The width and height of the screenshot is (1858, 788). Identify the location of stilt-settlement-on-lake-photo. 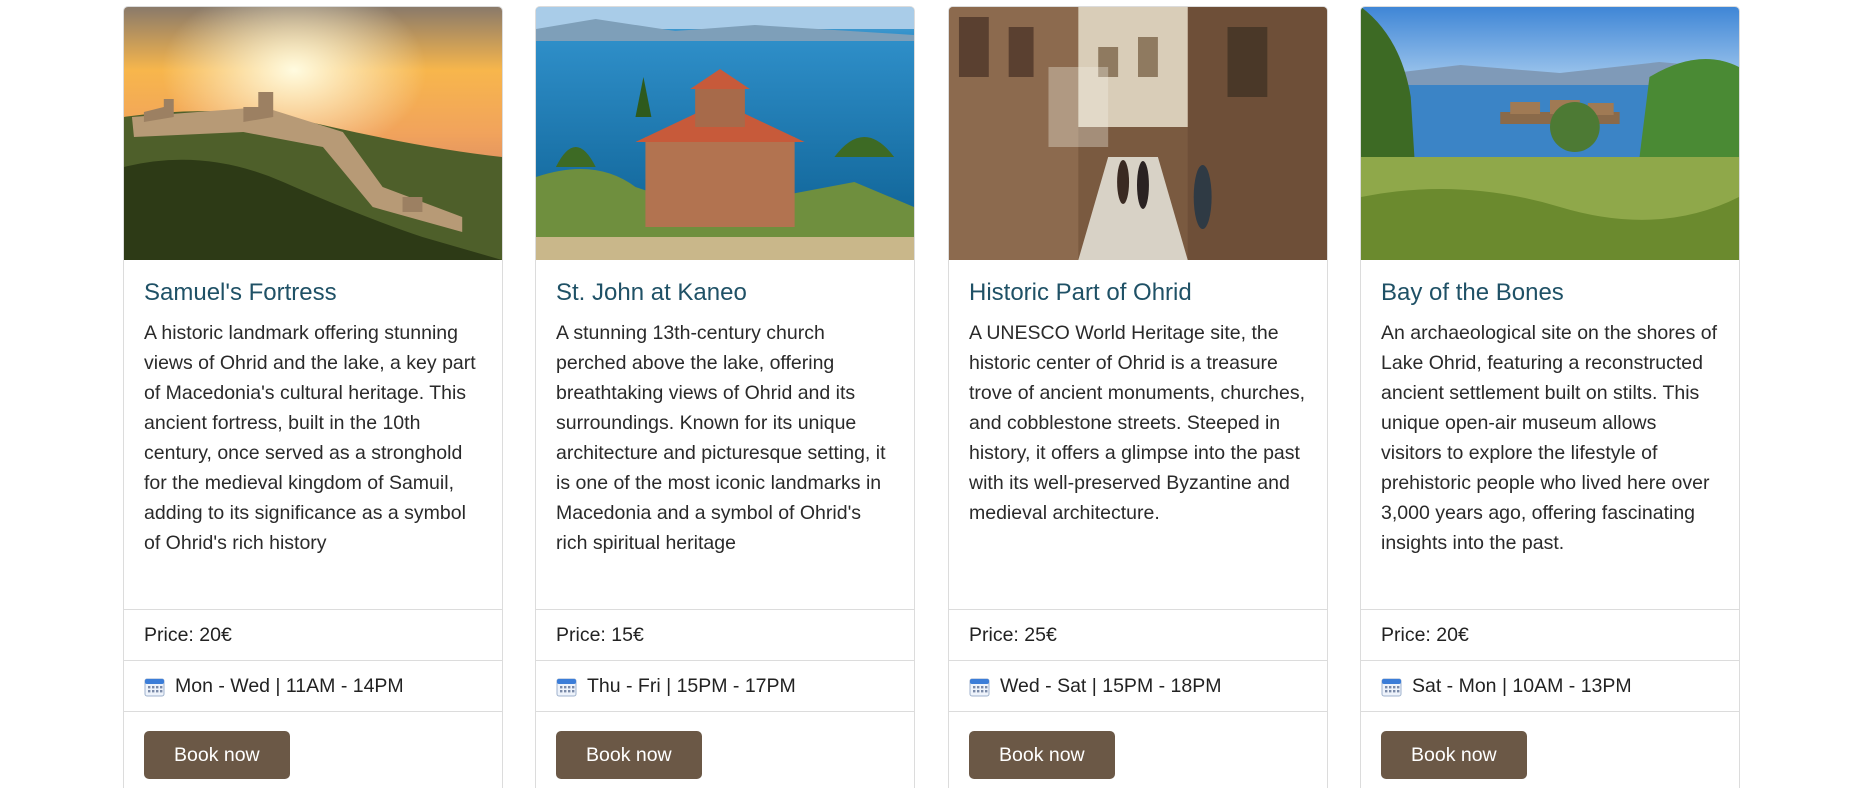
(1550, 133).